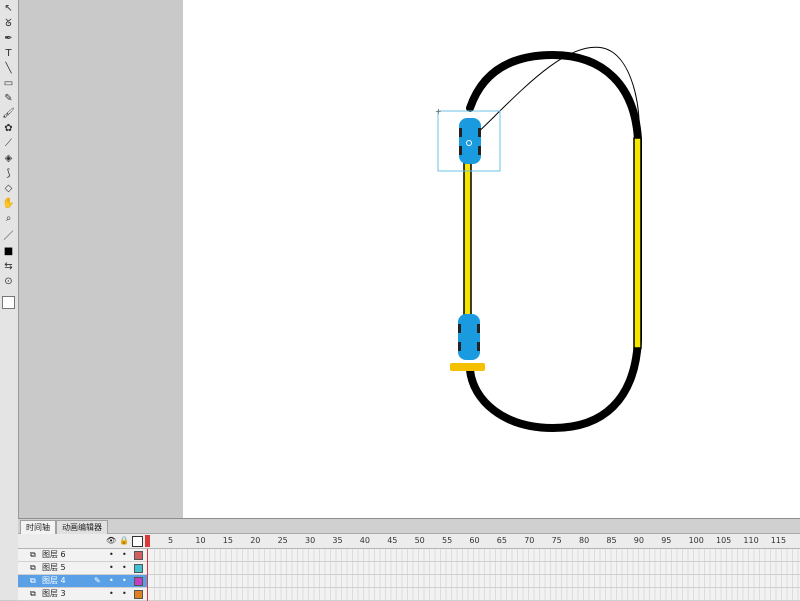  I want to click on text-tool-icon: T, so click(8, 54).